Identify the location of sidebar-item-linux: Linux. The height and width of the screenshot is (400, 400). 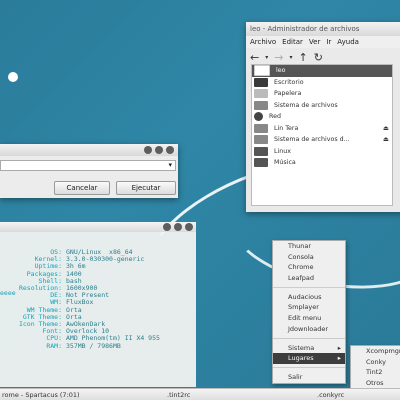
(322, 152).